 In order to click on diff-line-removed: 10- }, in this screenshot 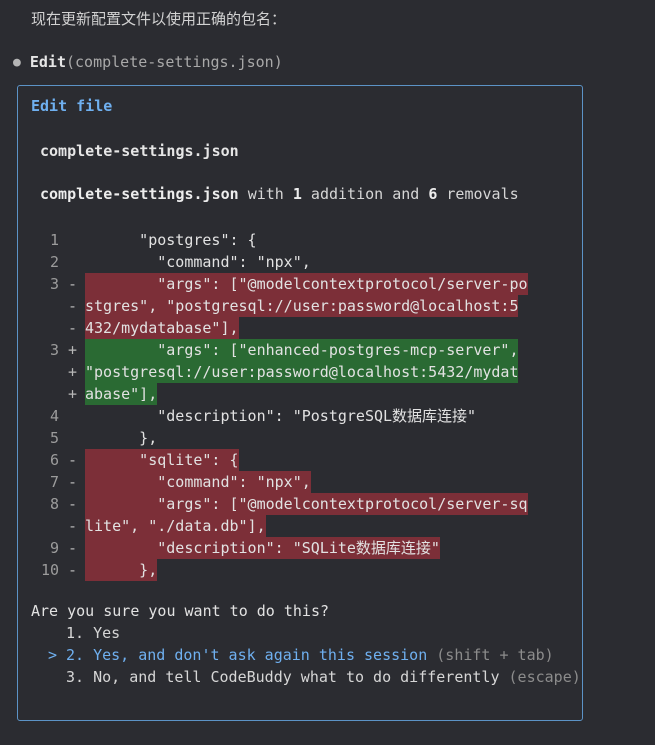, I will do `click(327, 570)`.